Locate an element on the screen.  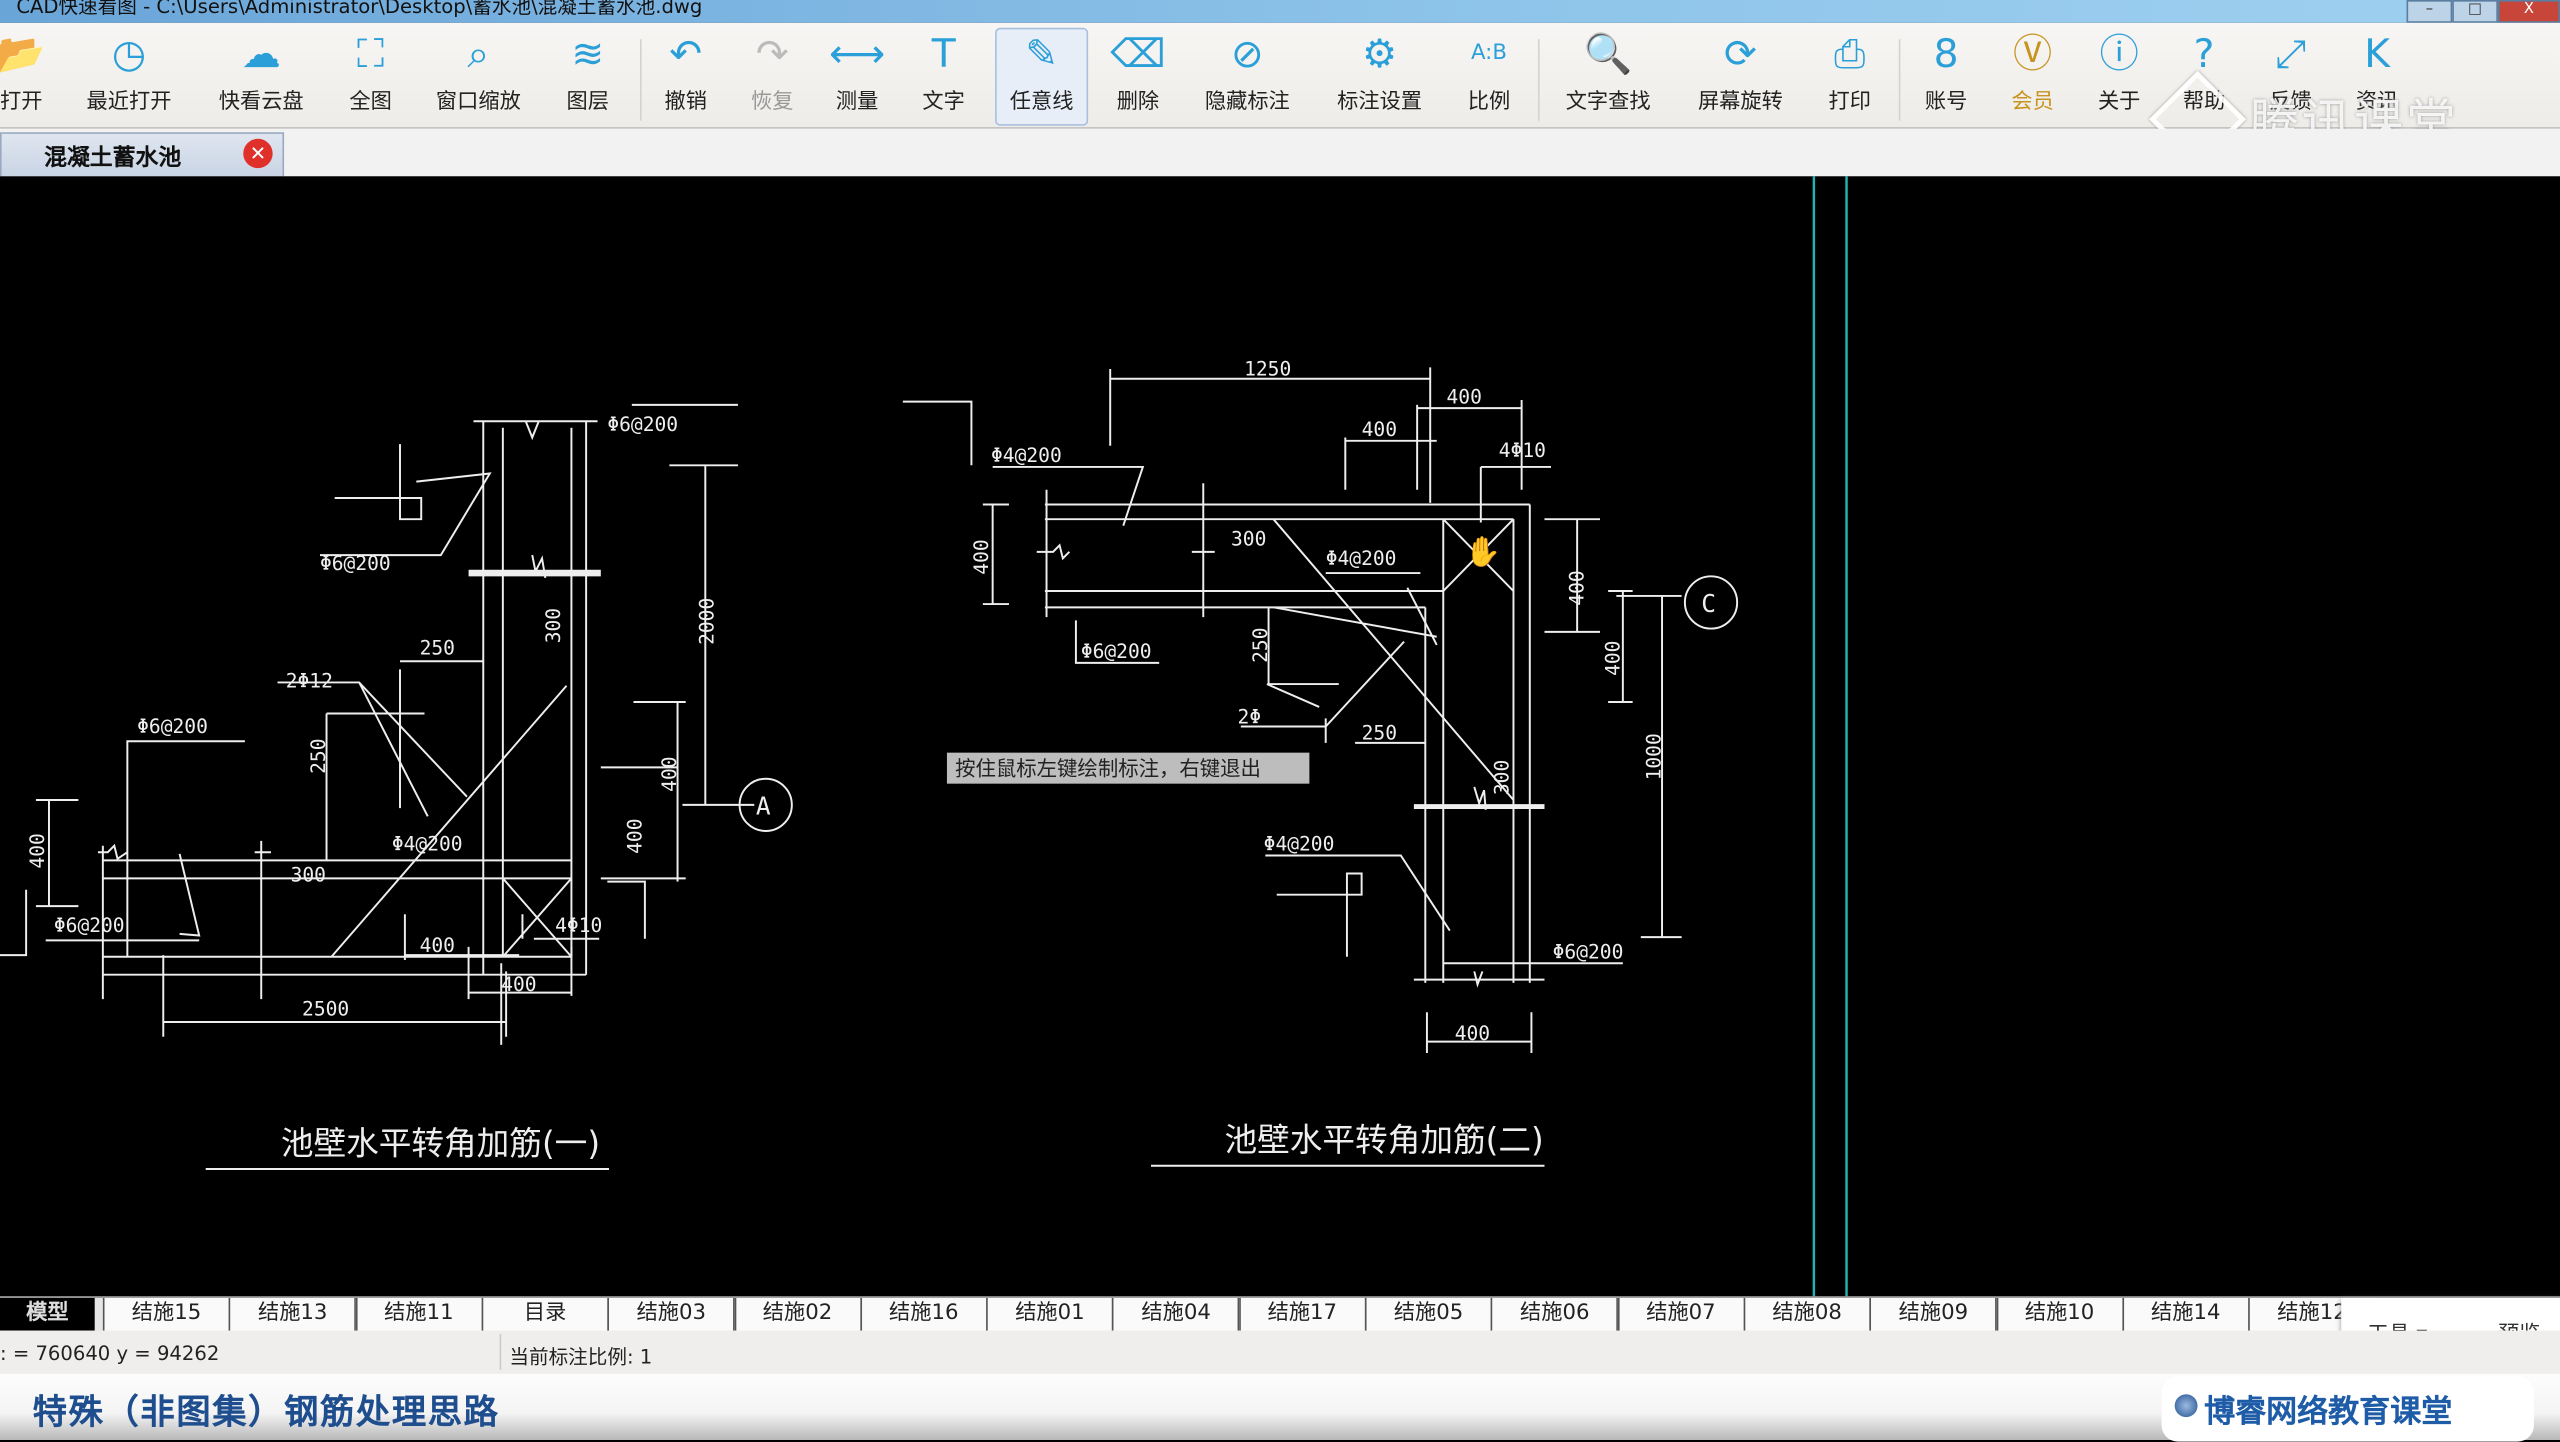
status-bar: : = 760640 y = 94262 当前标注比例: 1 is located at coordinates (1280, 1352).